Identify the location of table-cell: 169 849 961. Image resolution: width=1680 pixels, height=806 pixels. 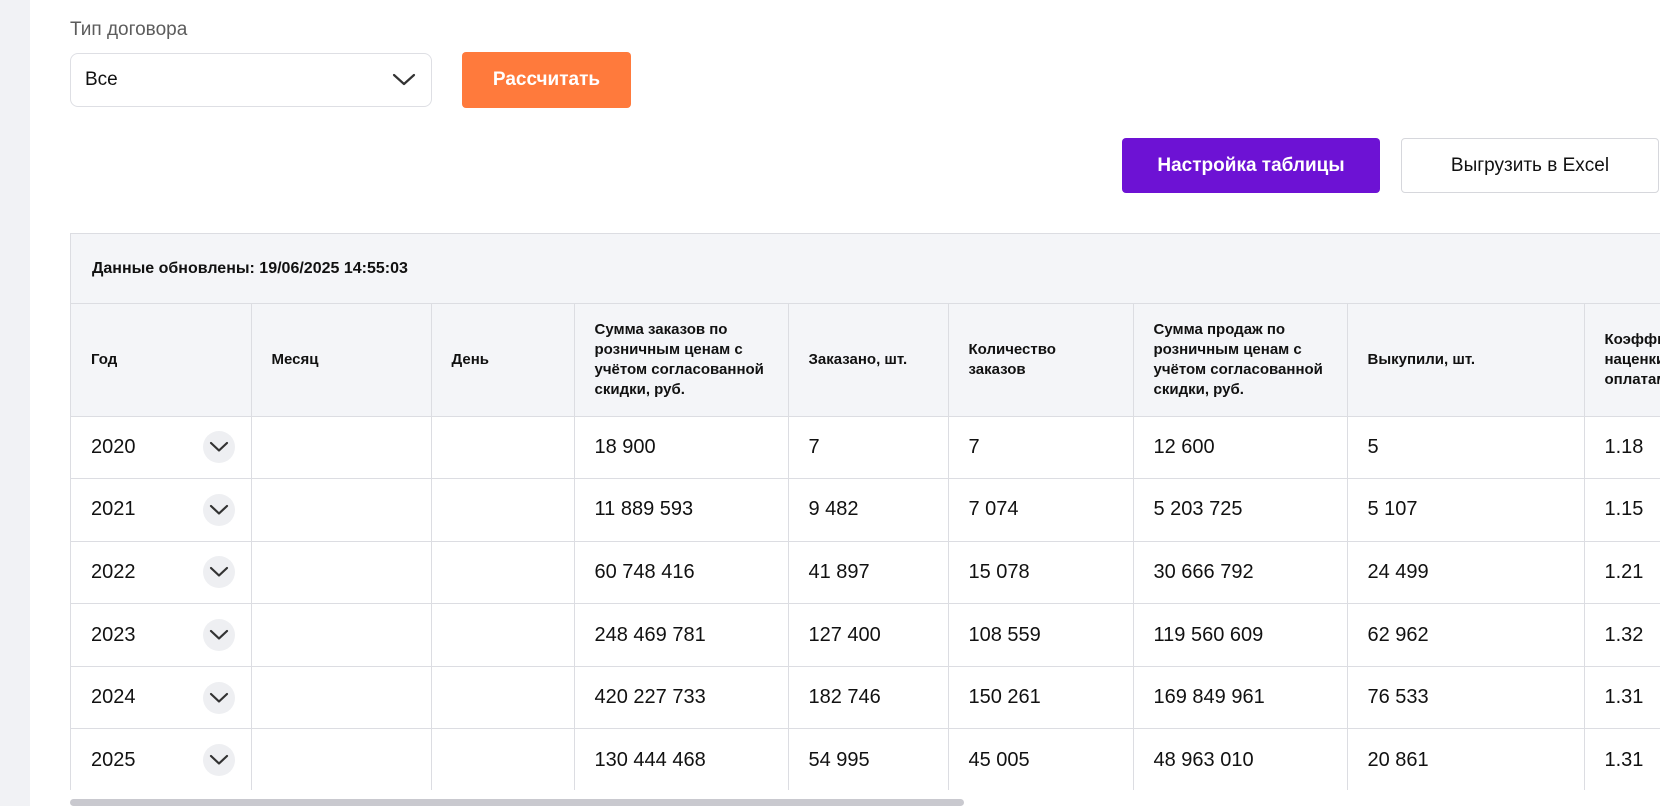
(1240, 698).